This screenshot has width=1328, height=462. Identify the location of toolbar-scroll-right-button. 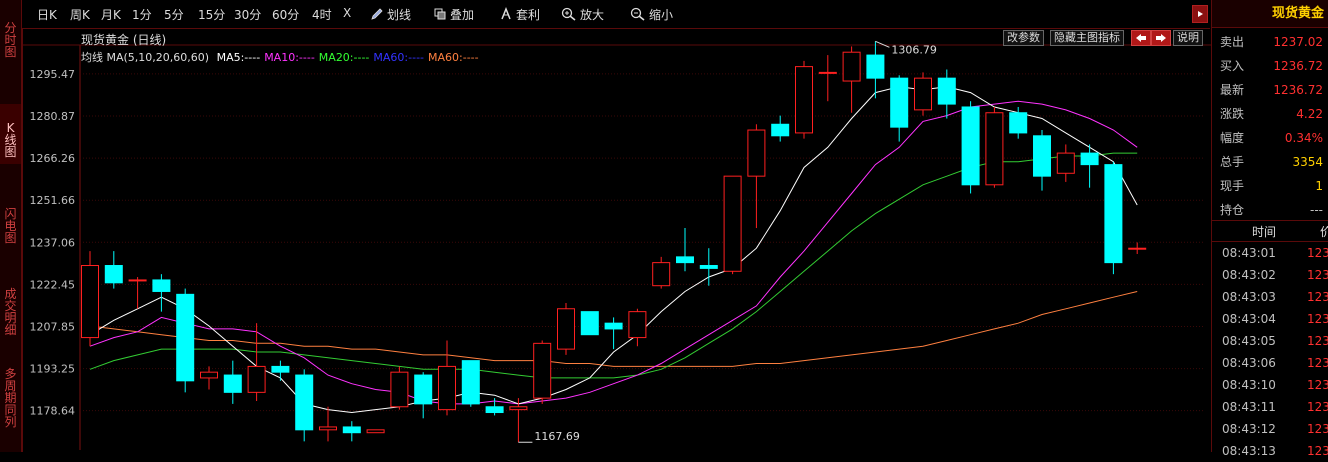
(1200, 14).